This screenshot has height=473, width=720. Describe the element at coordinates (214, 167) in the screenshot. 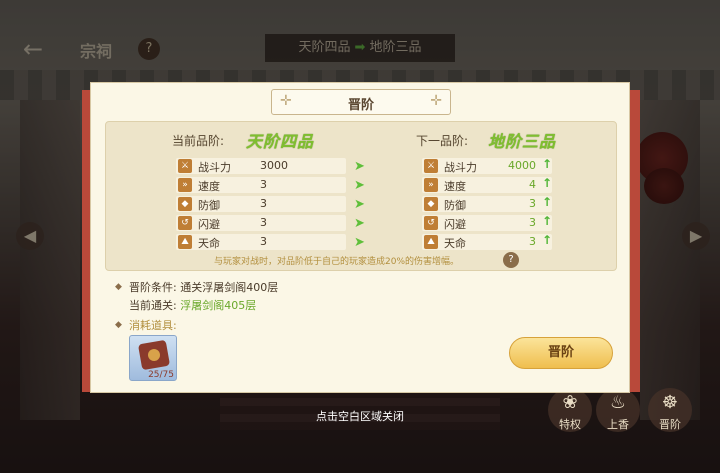

I see `stat-name: 战斗力` at that location.